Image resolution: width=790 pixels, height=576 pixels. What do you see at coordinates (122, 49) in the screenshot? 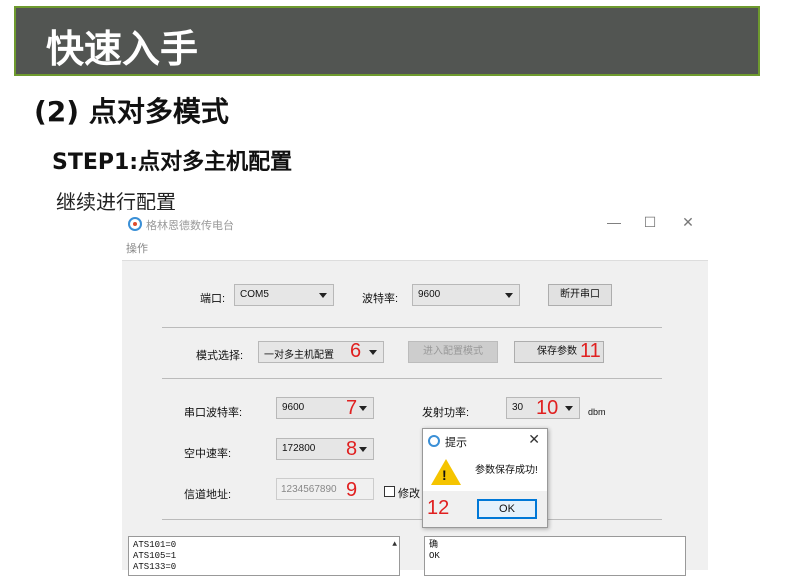
I see `banner-title: 快速入手` at bounding box center [122, 49].